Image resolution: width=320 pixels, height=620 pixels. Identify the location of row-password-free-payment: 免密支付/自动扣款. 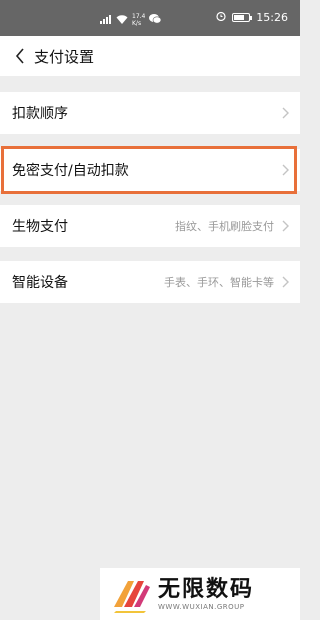
(150, 170).